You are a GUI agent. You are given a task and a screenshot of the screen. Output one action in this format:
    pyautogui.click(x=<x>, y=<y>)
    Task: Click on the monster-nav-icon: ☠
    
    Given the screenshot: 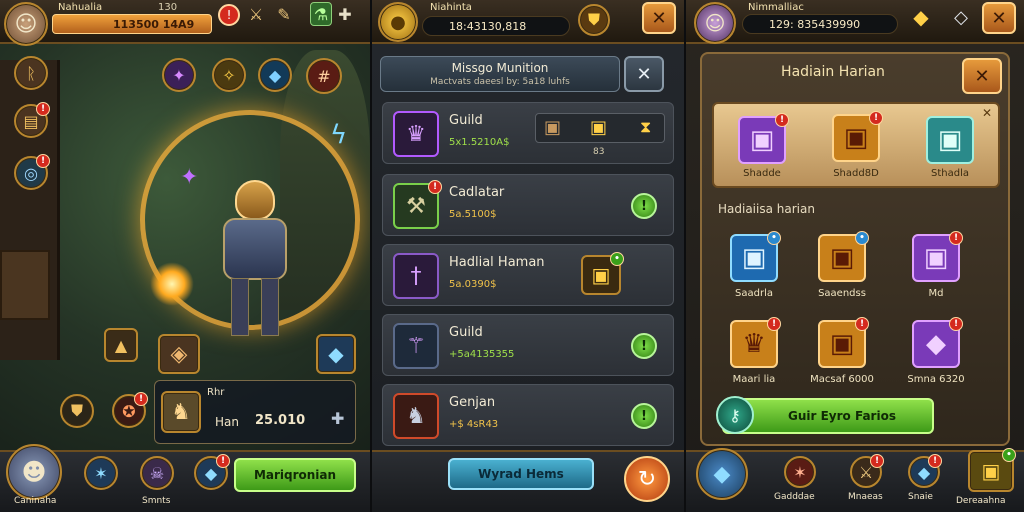 What is the action you would take?
    pyautogui.click(x=157, y=473)
    